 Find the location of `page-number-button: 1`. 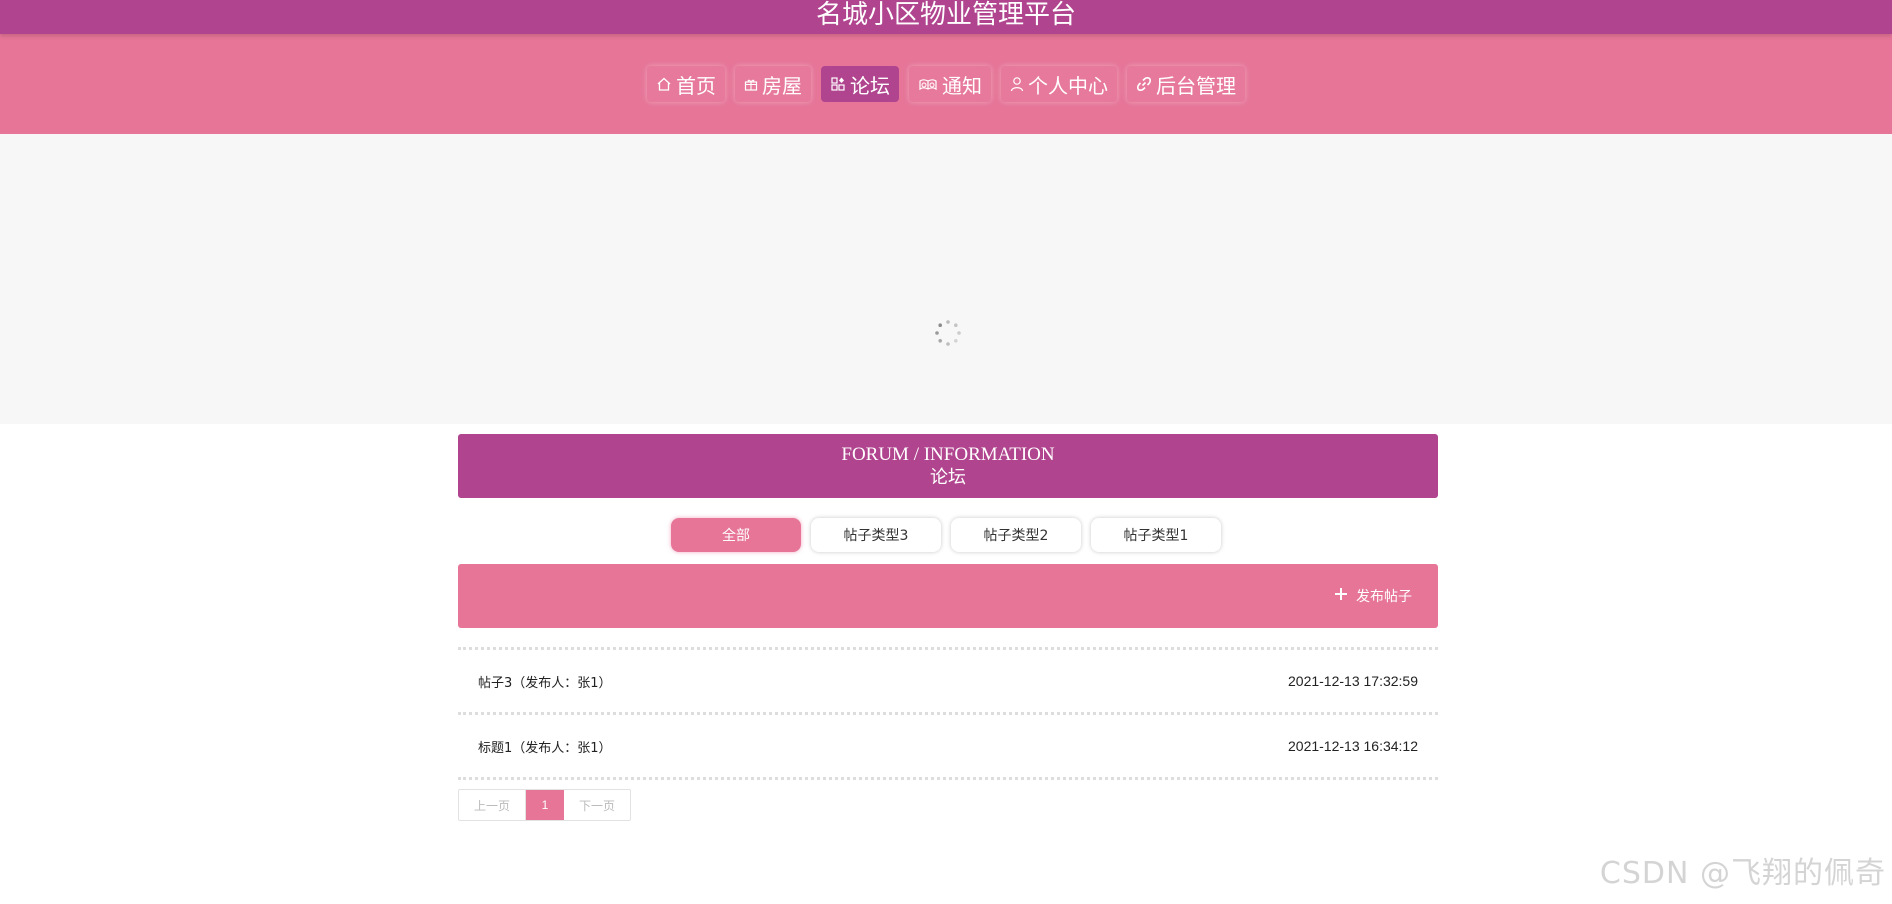

page-number-button: 1 is located at coordinates (545, 805).